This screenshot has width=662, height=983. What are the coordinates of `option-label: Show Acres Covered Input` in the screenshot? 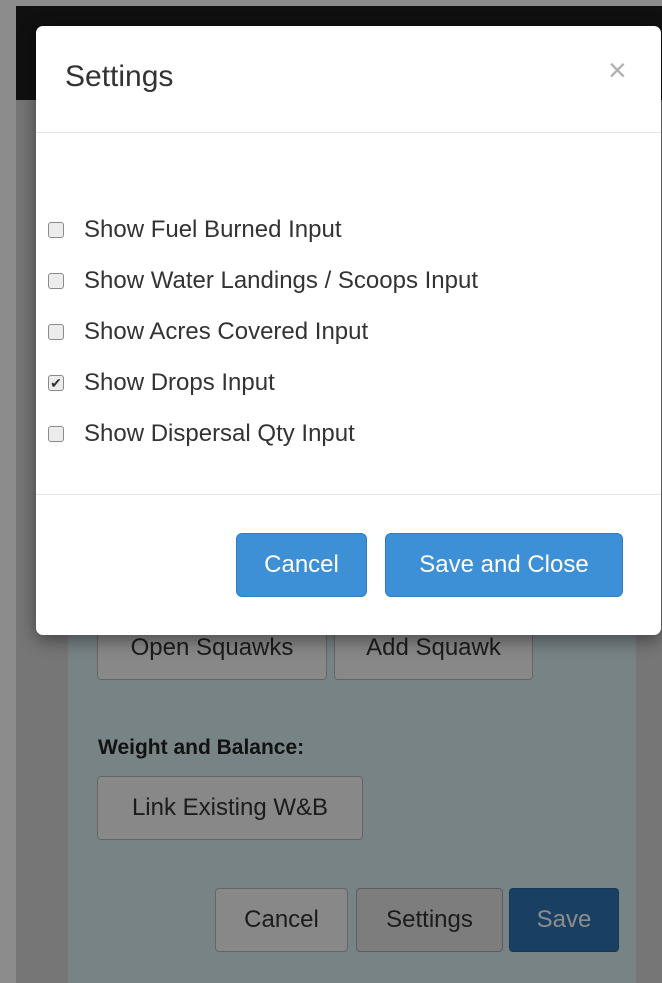 It's located at (226, 331).